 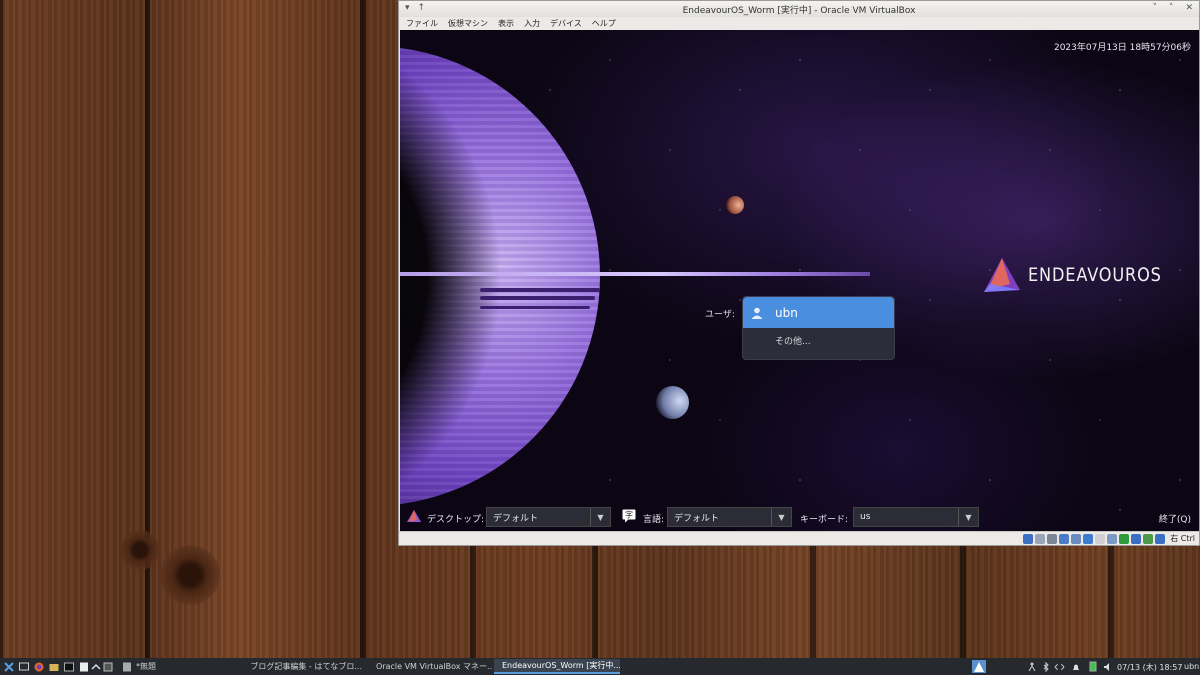 I want to click on small-moon, so click(x=735, y=205).